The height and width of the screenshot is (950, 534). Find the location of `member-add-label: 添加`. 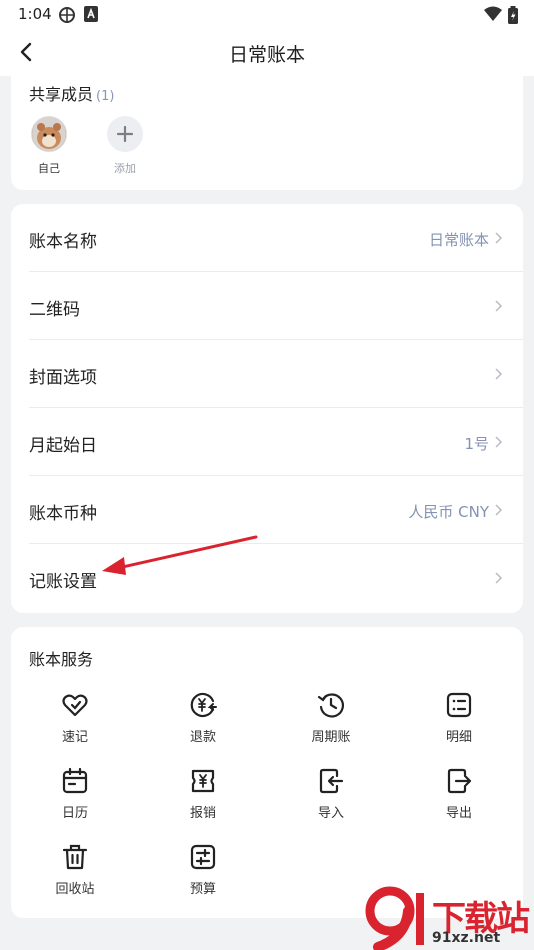

member-add-label: 添加 is located at coordinates (125, 168).